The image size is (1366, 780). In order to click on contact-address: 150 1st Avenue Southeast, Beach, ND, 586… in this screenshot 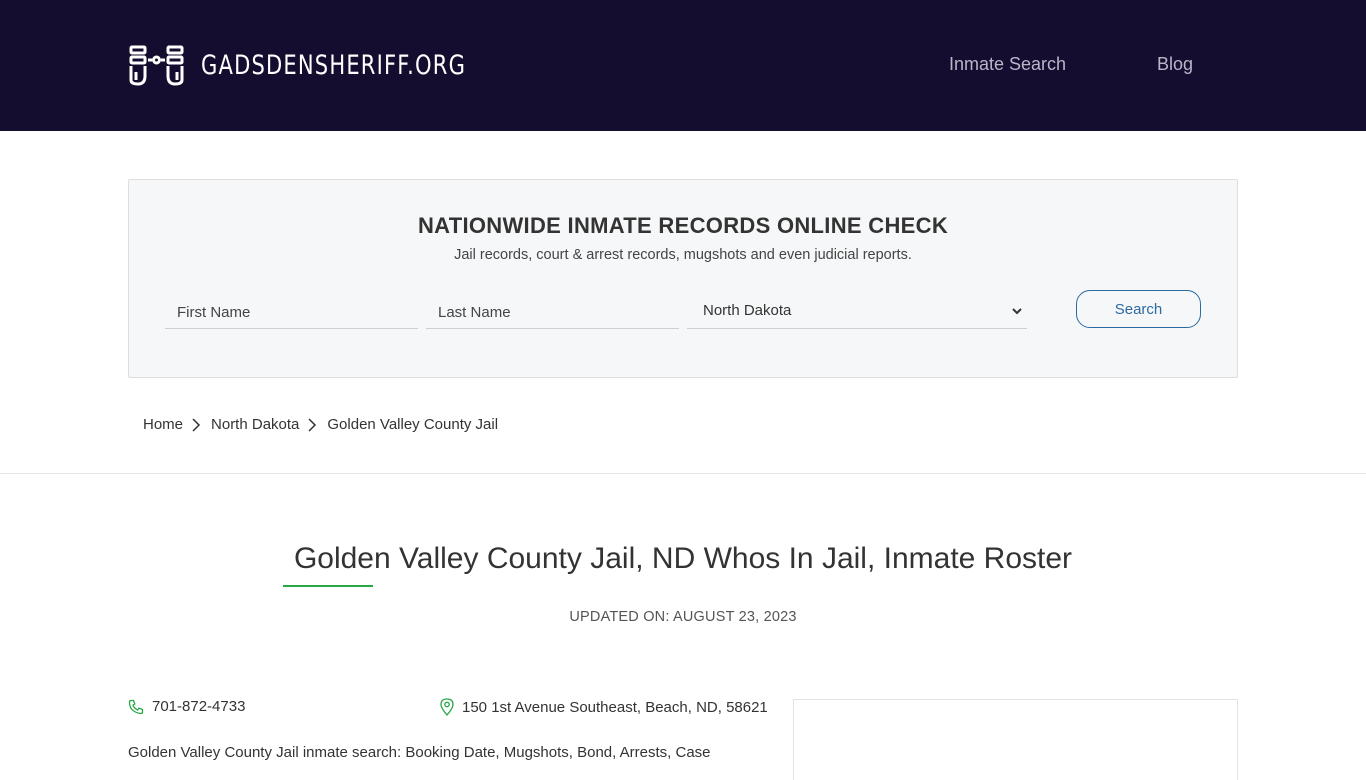, I will do `click(604, 707)`.